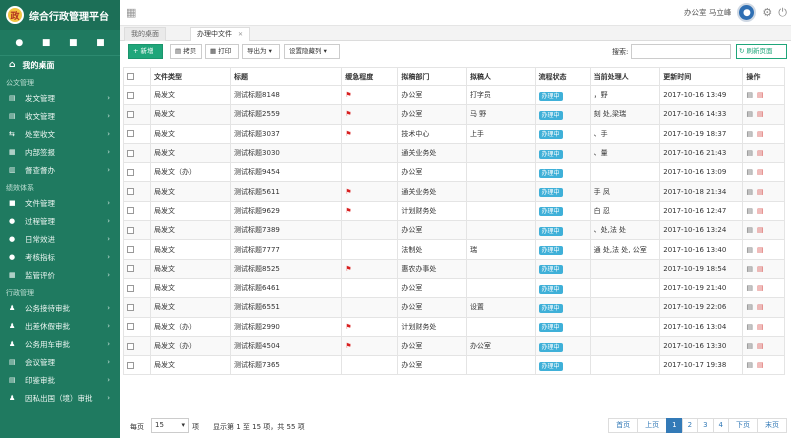 This screenshot has height=438, width=791. I want to click on sidebar-item: ♟ 因私出国（境）审批 ›, so click(60, 398).